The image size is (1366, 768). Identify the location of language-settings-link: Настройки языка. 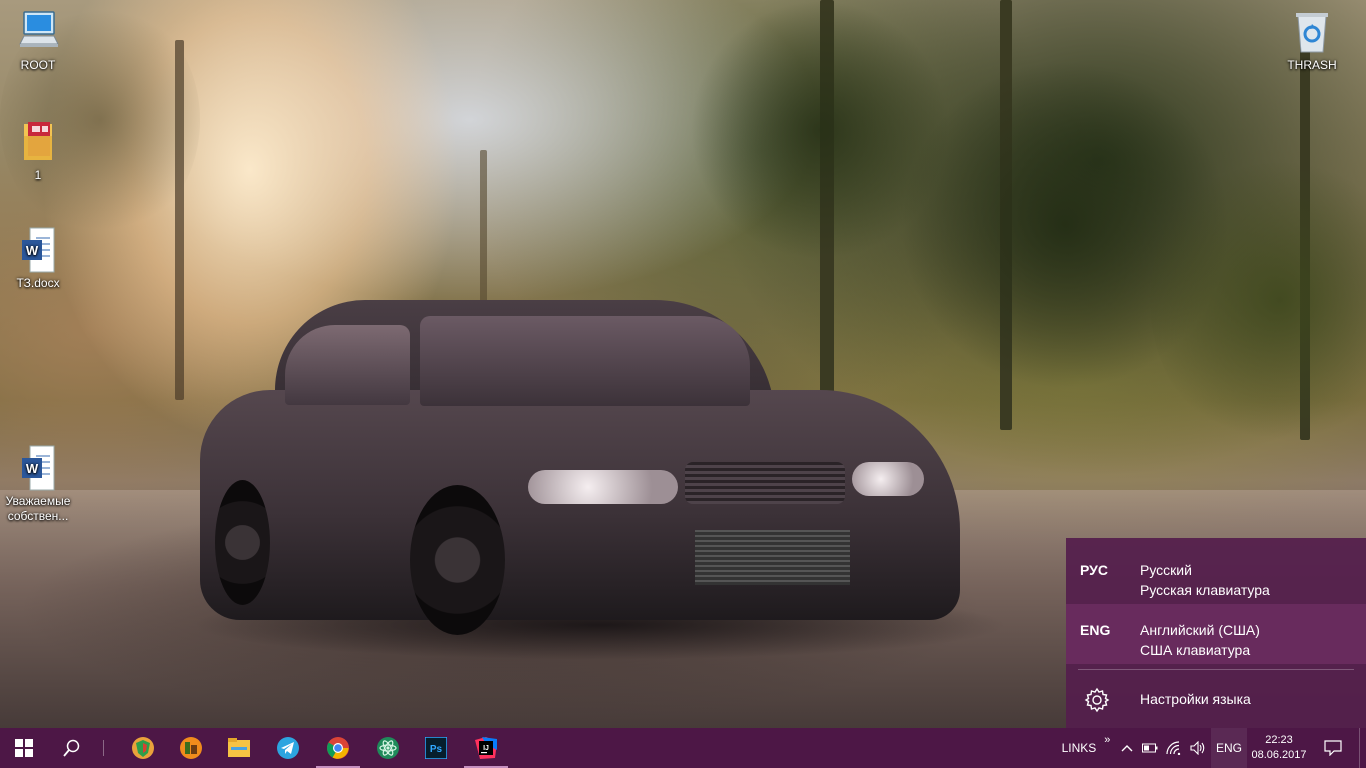
(1216, 703).